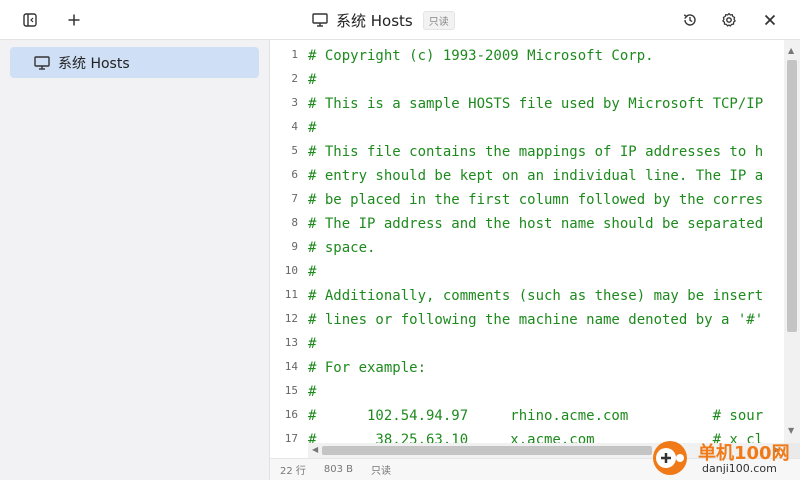 The width and height of the screenshot is (800, 480). Describe the element at coordinates (291, 438) in the screenshot. I see `line-number: 17` at that location.